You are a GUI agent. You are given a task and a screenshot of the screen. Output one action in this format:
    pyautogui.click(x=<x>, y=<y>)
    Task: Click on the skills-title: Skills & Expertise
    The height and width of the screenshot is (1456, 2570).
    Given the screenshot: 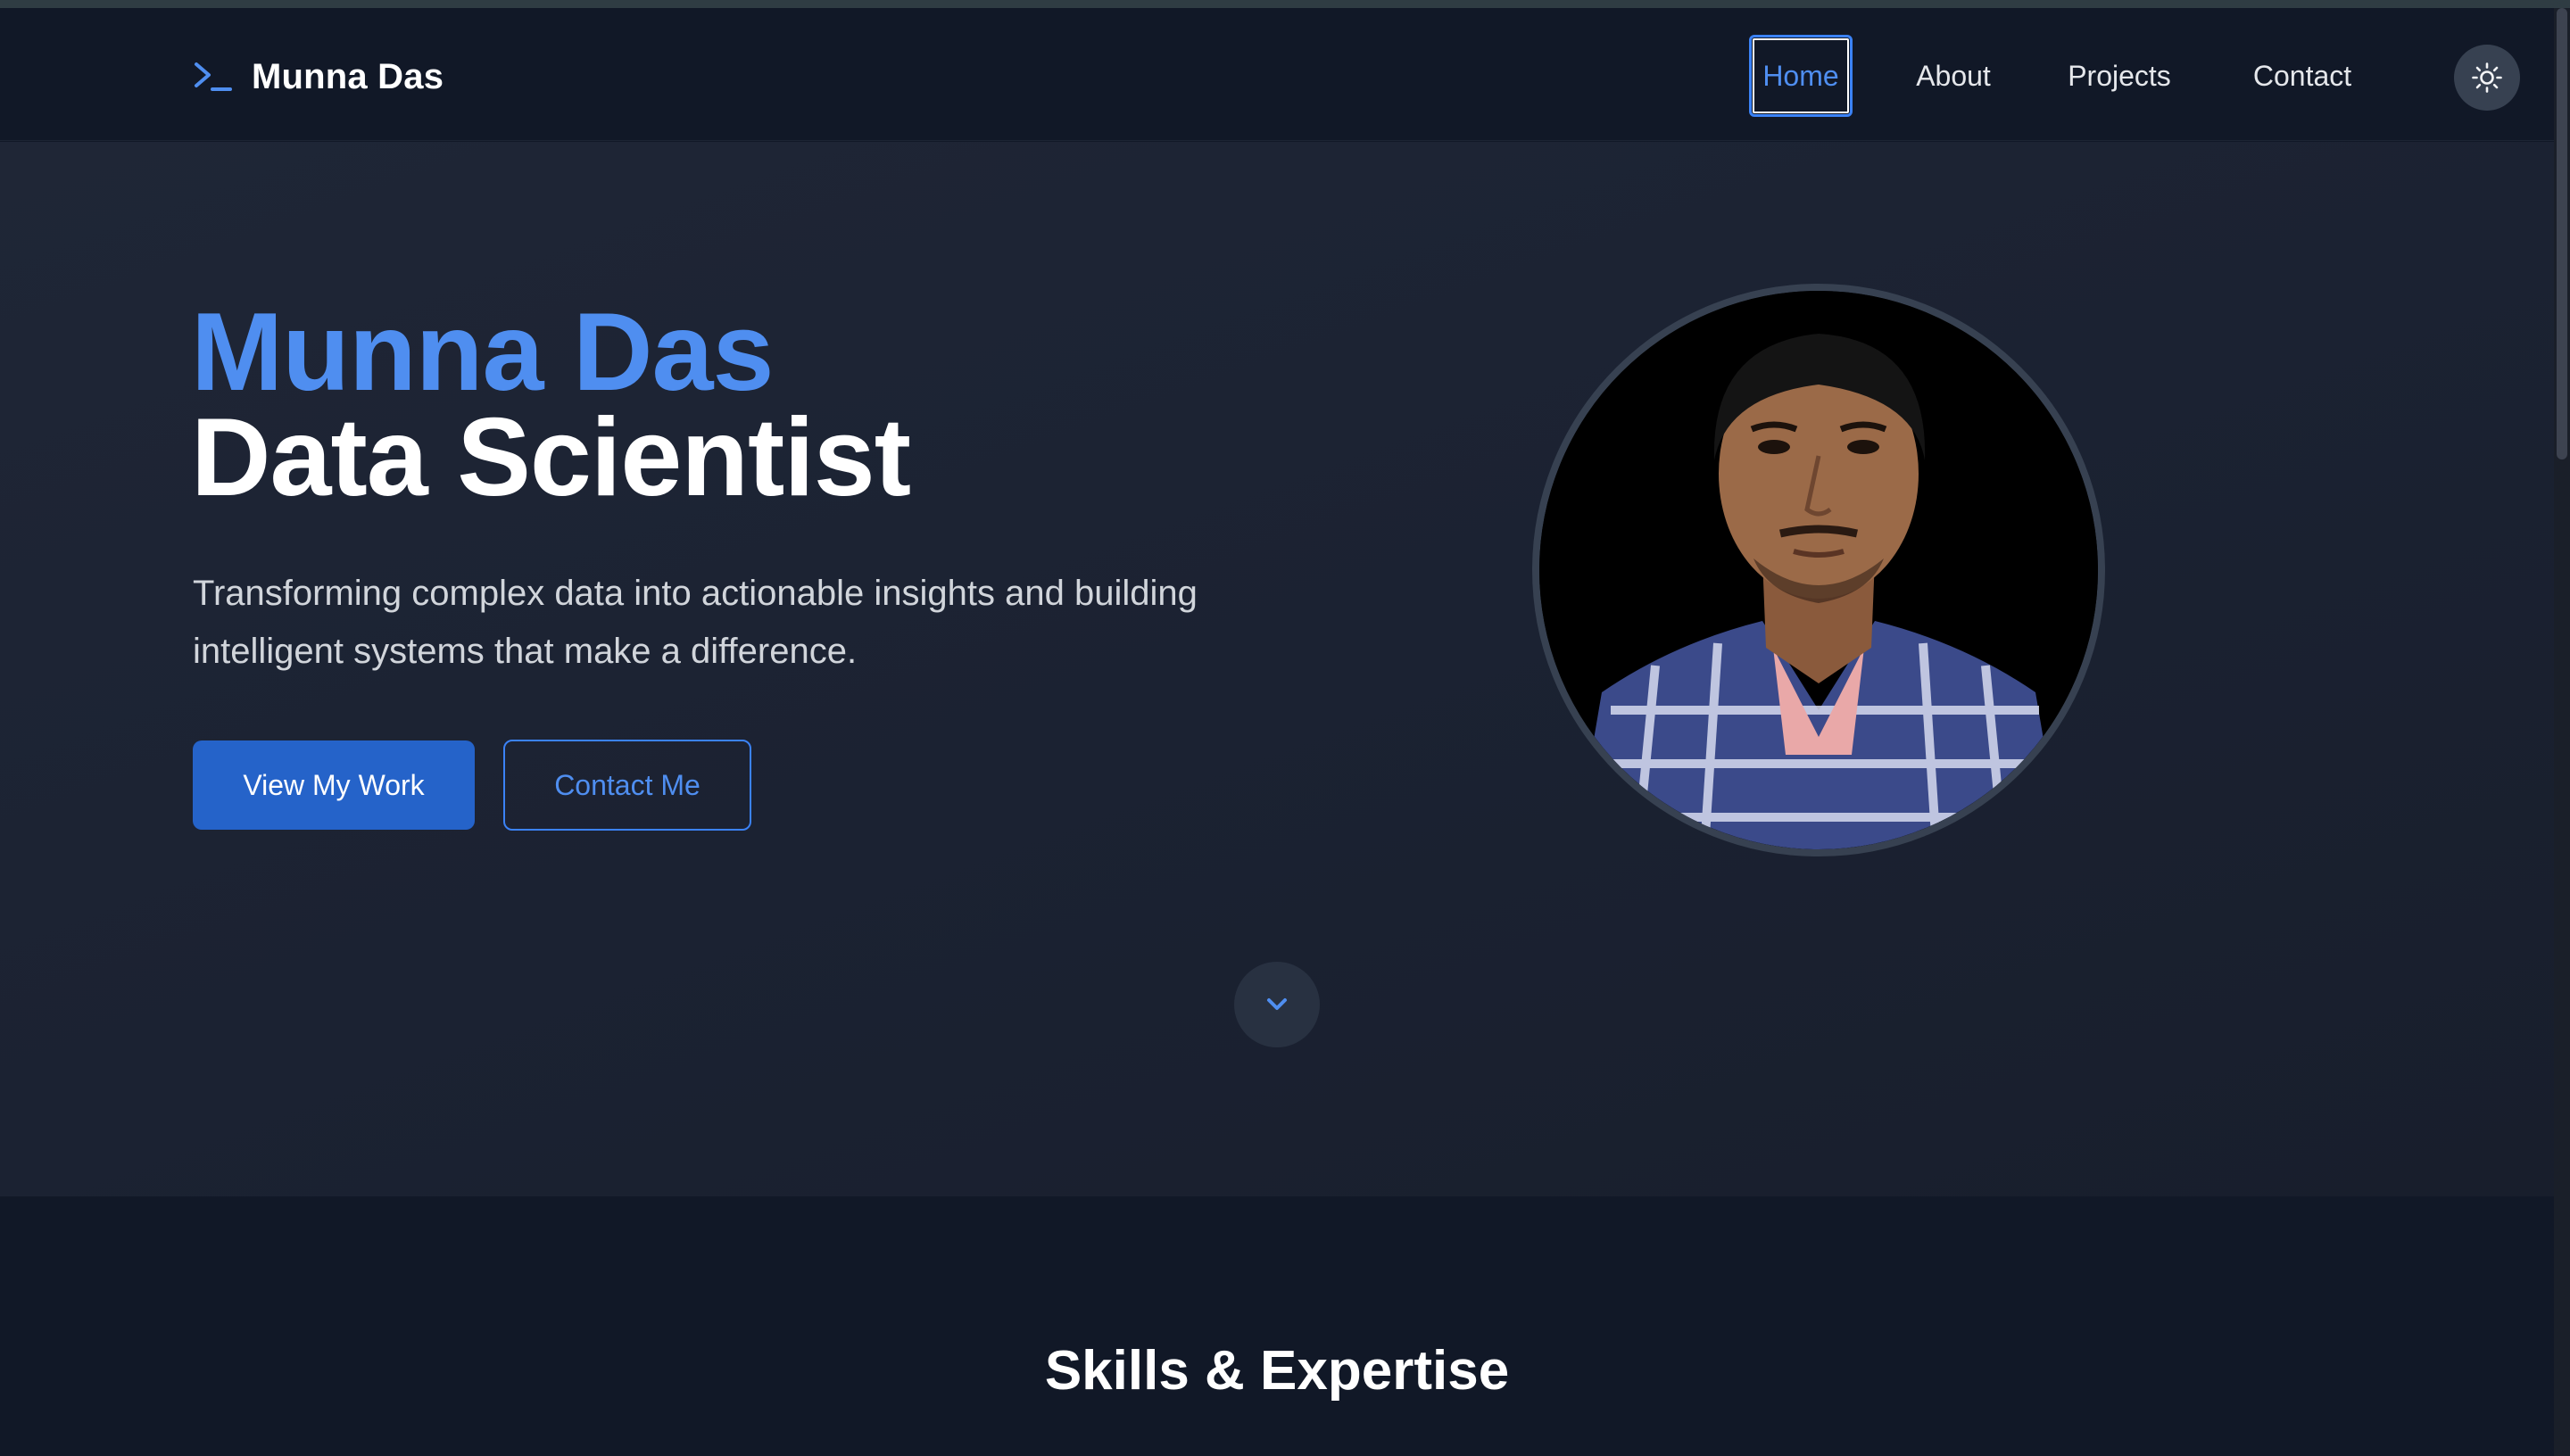 What is the action you would take?
    pyautogui.click(x=1277, y=1371)
    